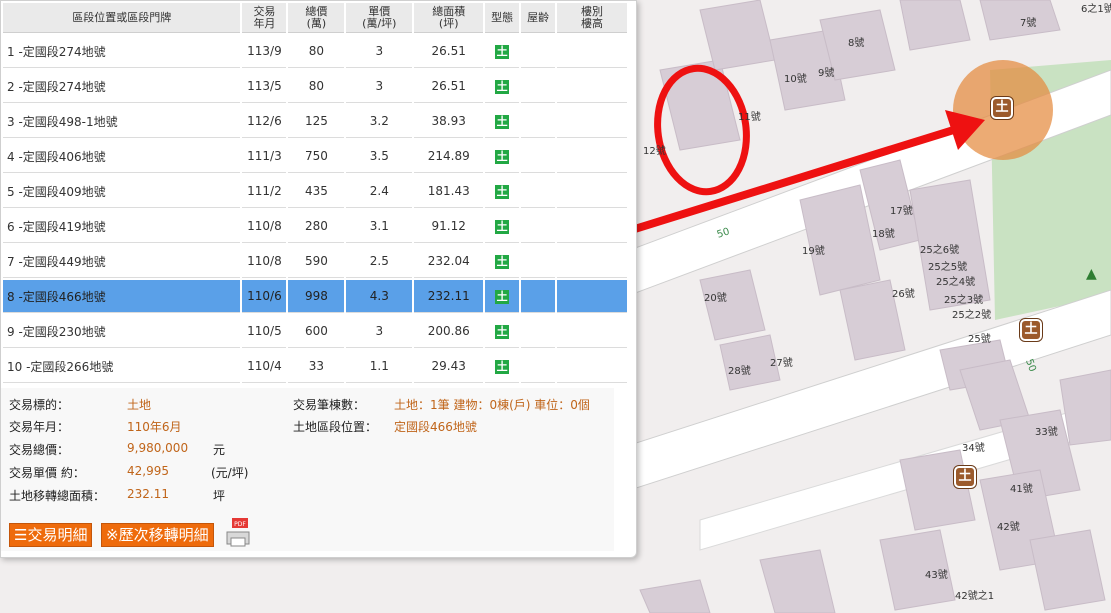 This screenshot has width=1111, height=613. Describe the element at coordinates (813, 251) in the screenshot. I see `house-number: 19號` at that location.